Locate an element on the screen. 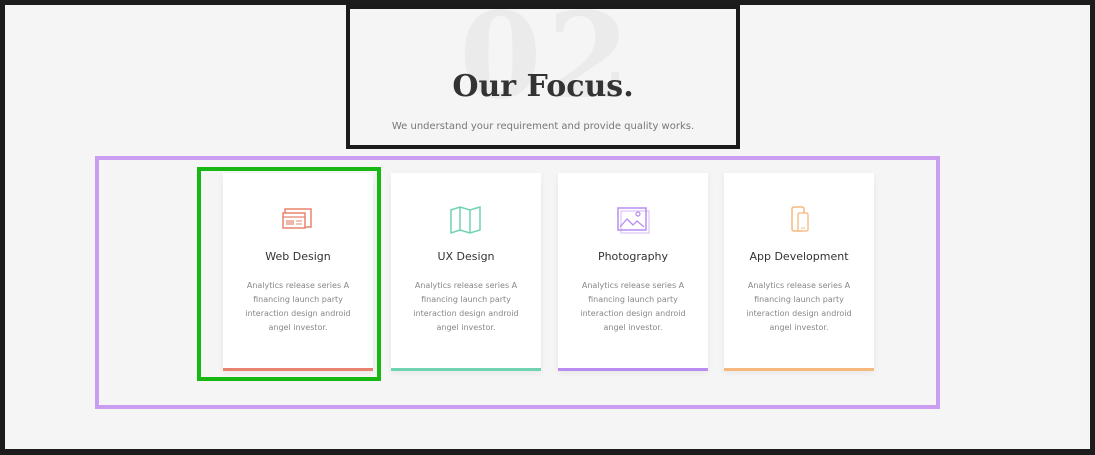 The width and height of the screenshot is (1095, 455). card-title: UX Design is located at coordinates (466, 256).